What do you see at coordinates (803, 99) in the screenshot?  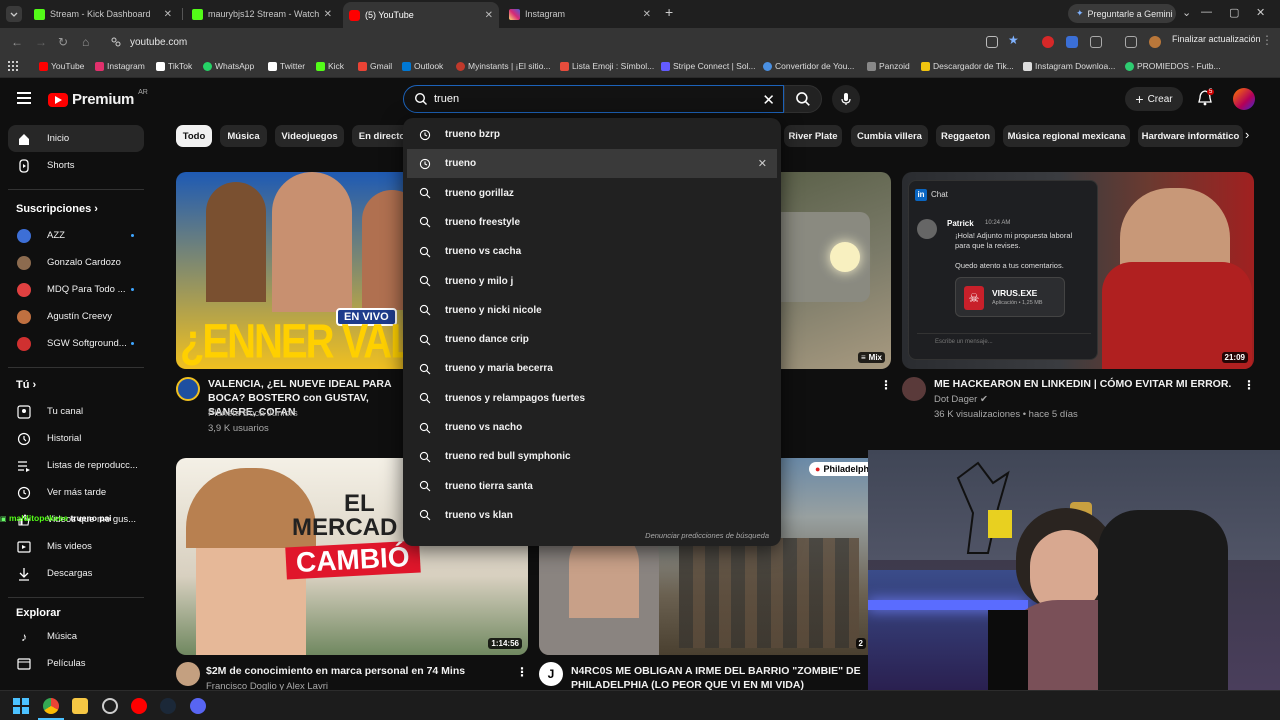 I see `search-button` at bounding box center [803, 99].